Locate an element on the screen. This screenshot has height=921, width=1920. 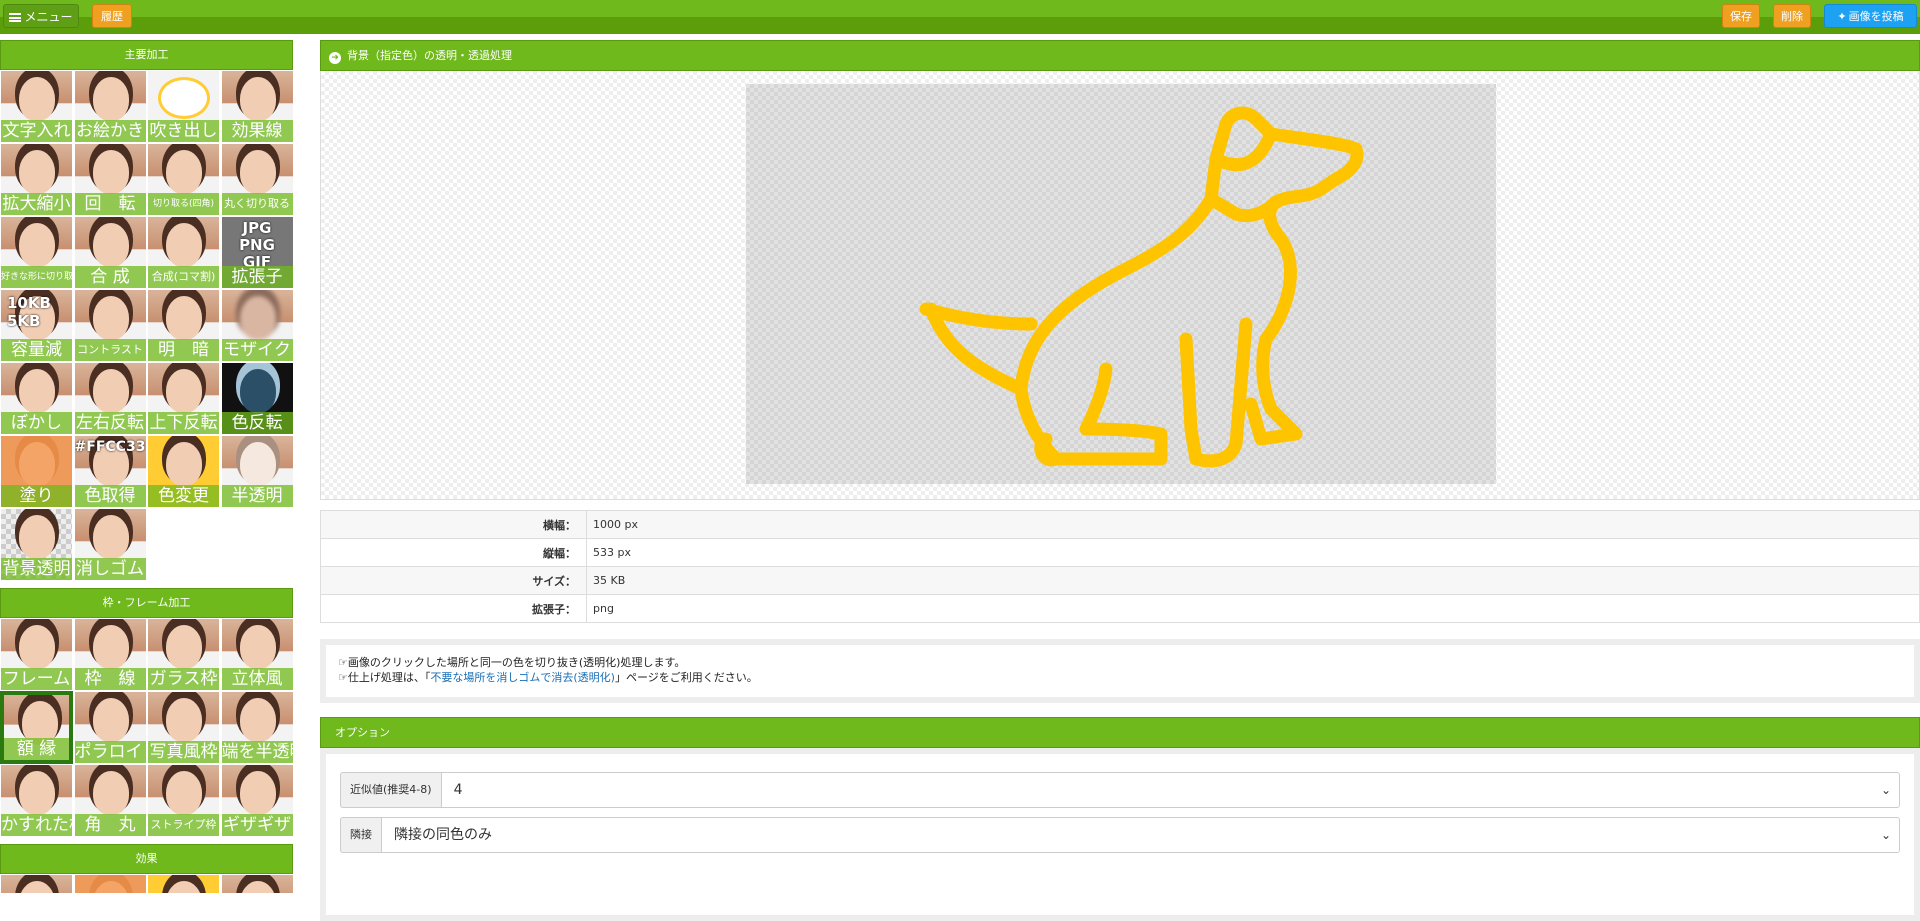
main-tool-13: コントラスト is located at coordinates (110, 325).